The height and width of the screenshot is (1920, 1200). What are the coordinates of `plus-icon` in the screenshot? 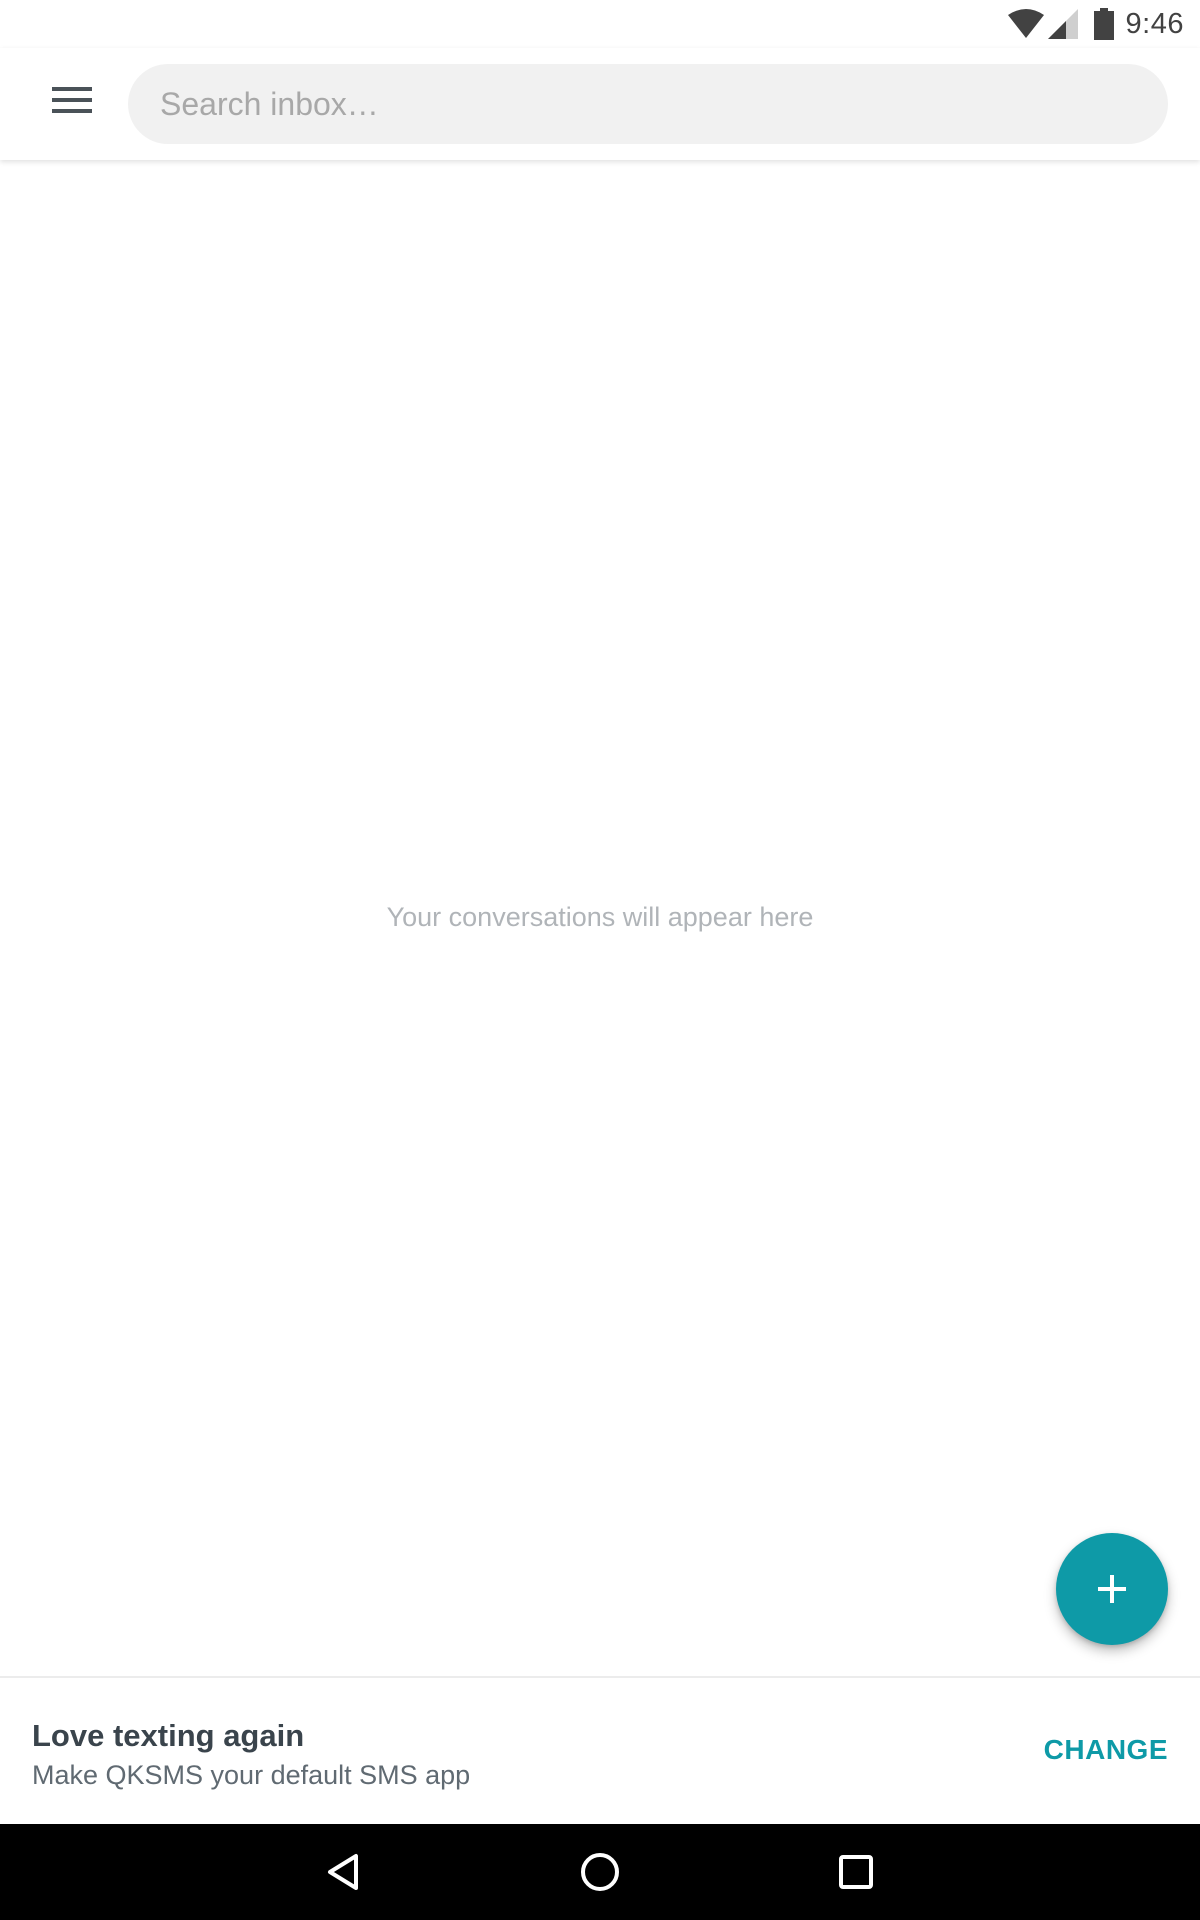 It's located at (1112, 1589).